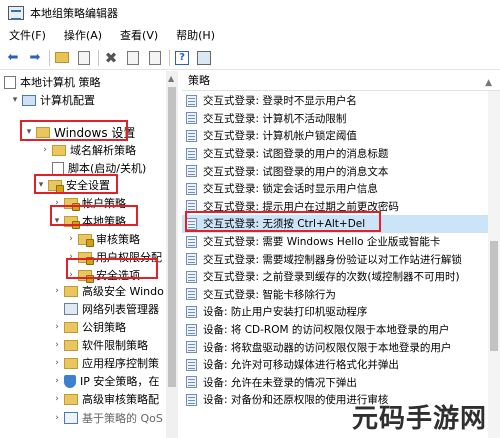  I want to click on tree-node-computer-config: ▾ 计算机配置, so click(52, 100).